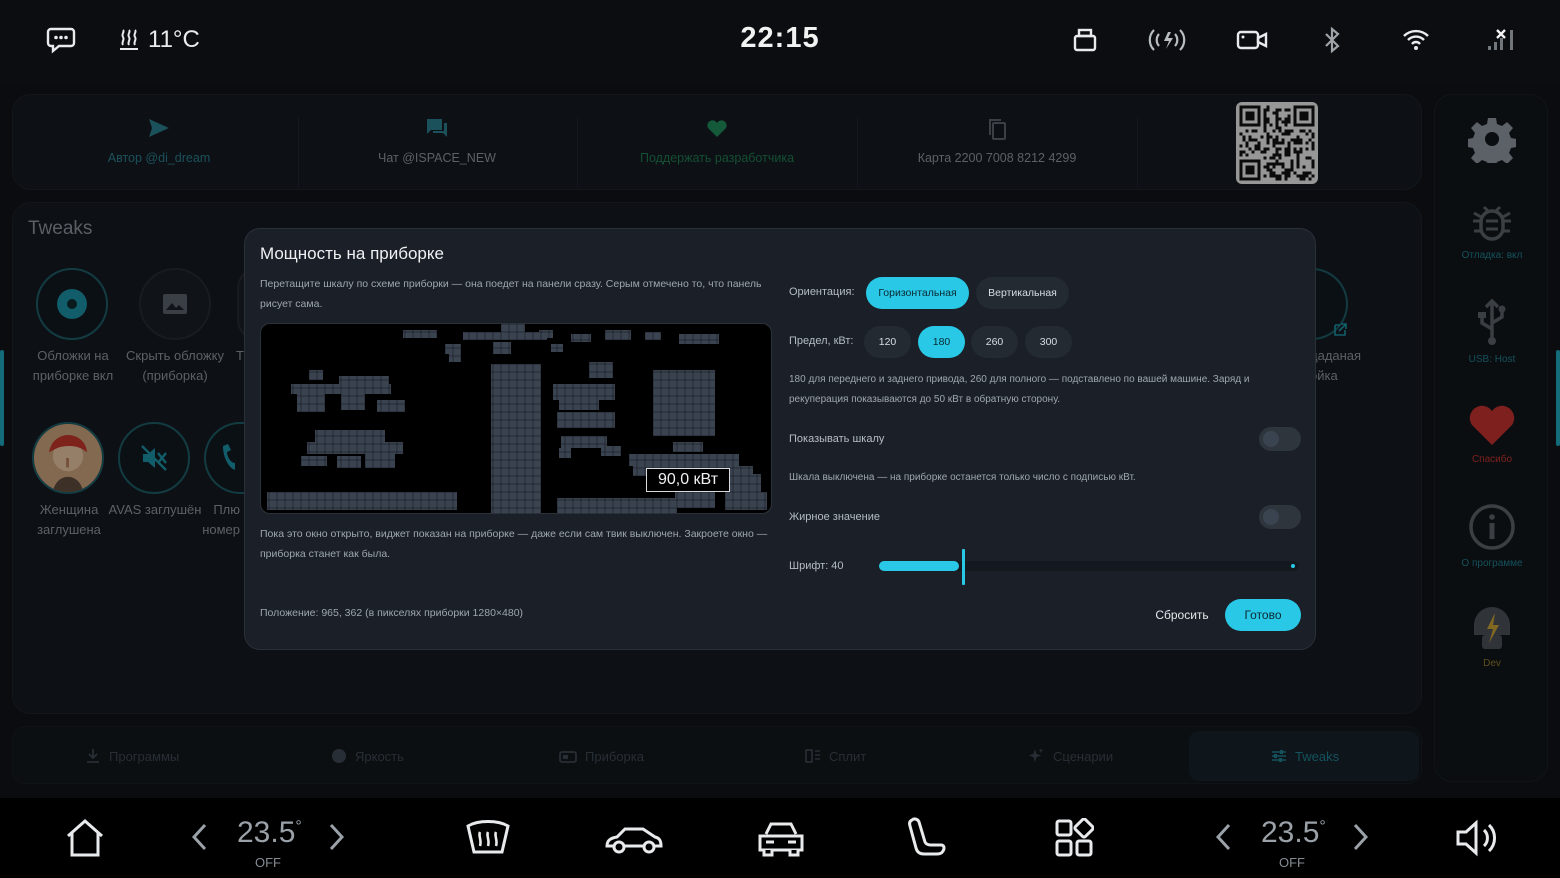  What do you see at coordinates (1416, 40) in the screenshot?
I see `wifi-icon` at bounding box center [1416, 40].